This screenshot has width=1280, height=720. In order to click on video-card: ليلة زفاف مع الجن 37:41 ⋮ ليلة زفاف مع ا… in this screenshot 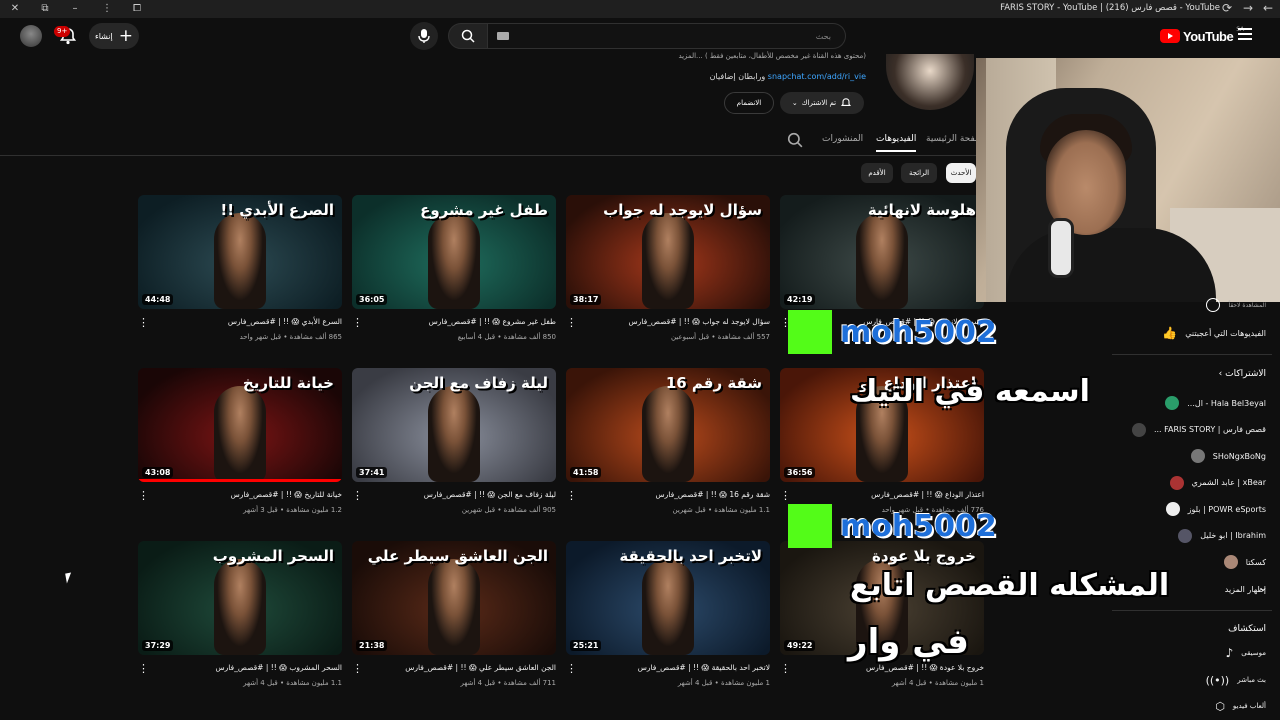, I will do `click(454, 443)`.